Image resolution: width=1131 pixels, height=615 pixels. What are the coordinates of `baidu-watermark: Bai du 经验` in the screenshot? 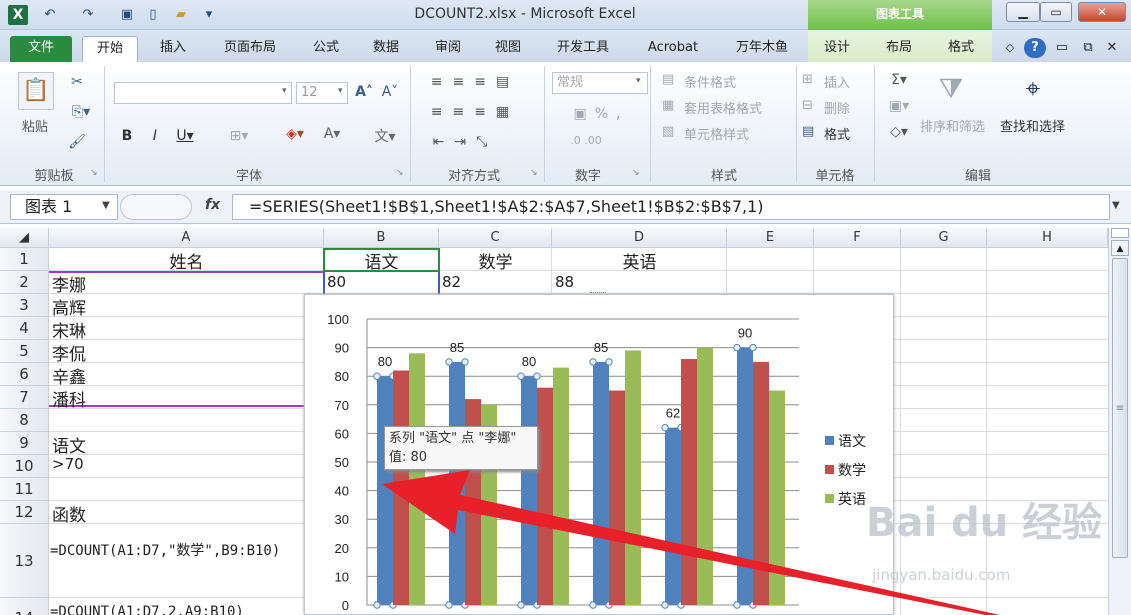 It's located at (984, 523).